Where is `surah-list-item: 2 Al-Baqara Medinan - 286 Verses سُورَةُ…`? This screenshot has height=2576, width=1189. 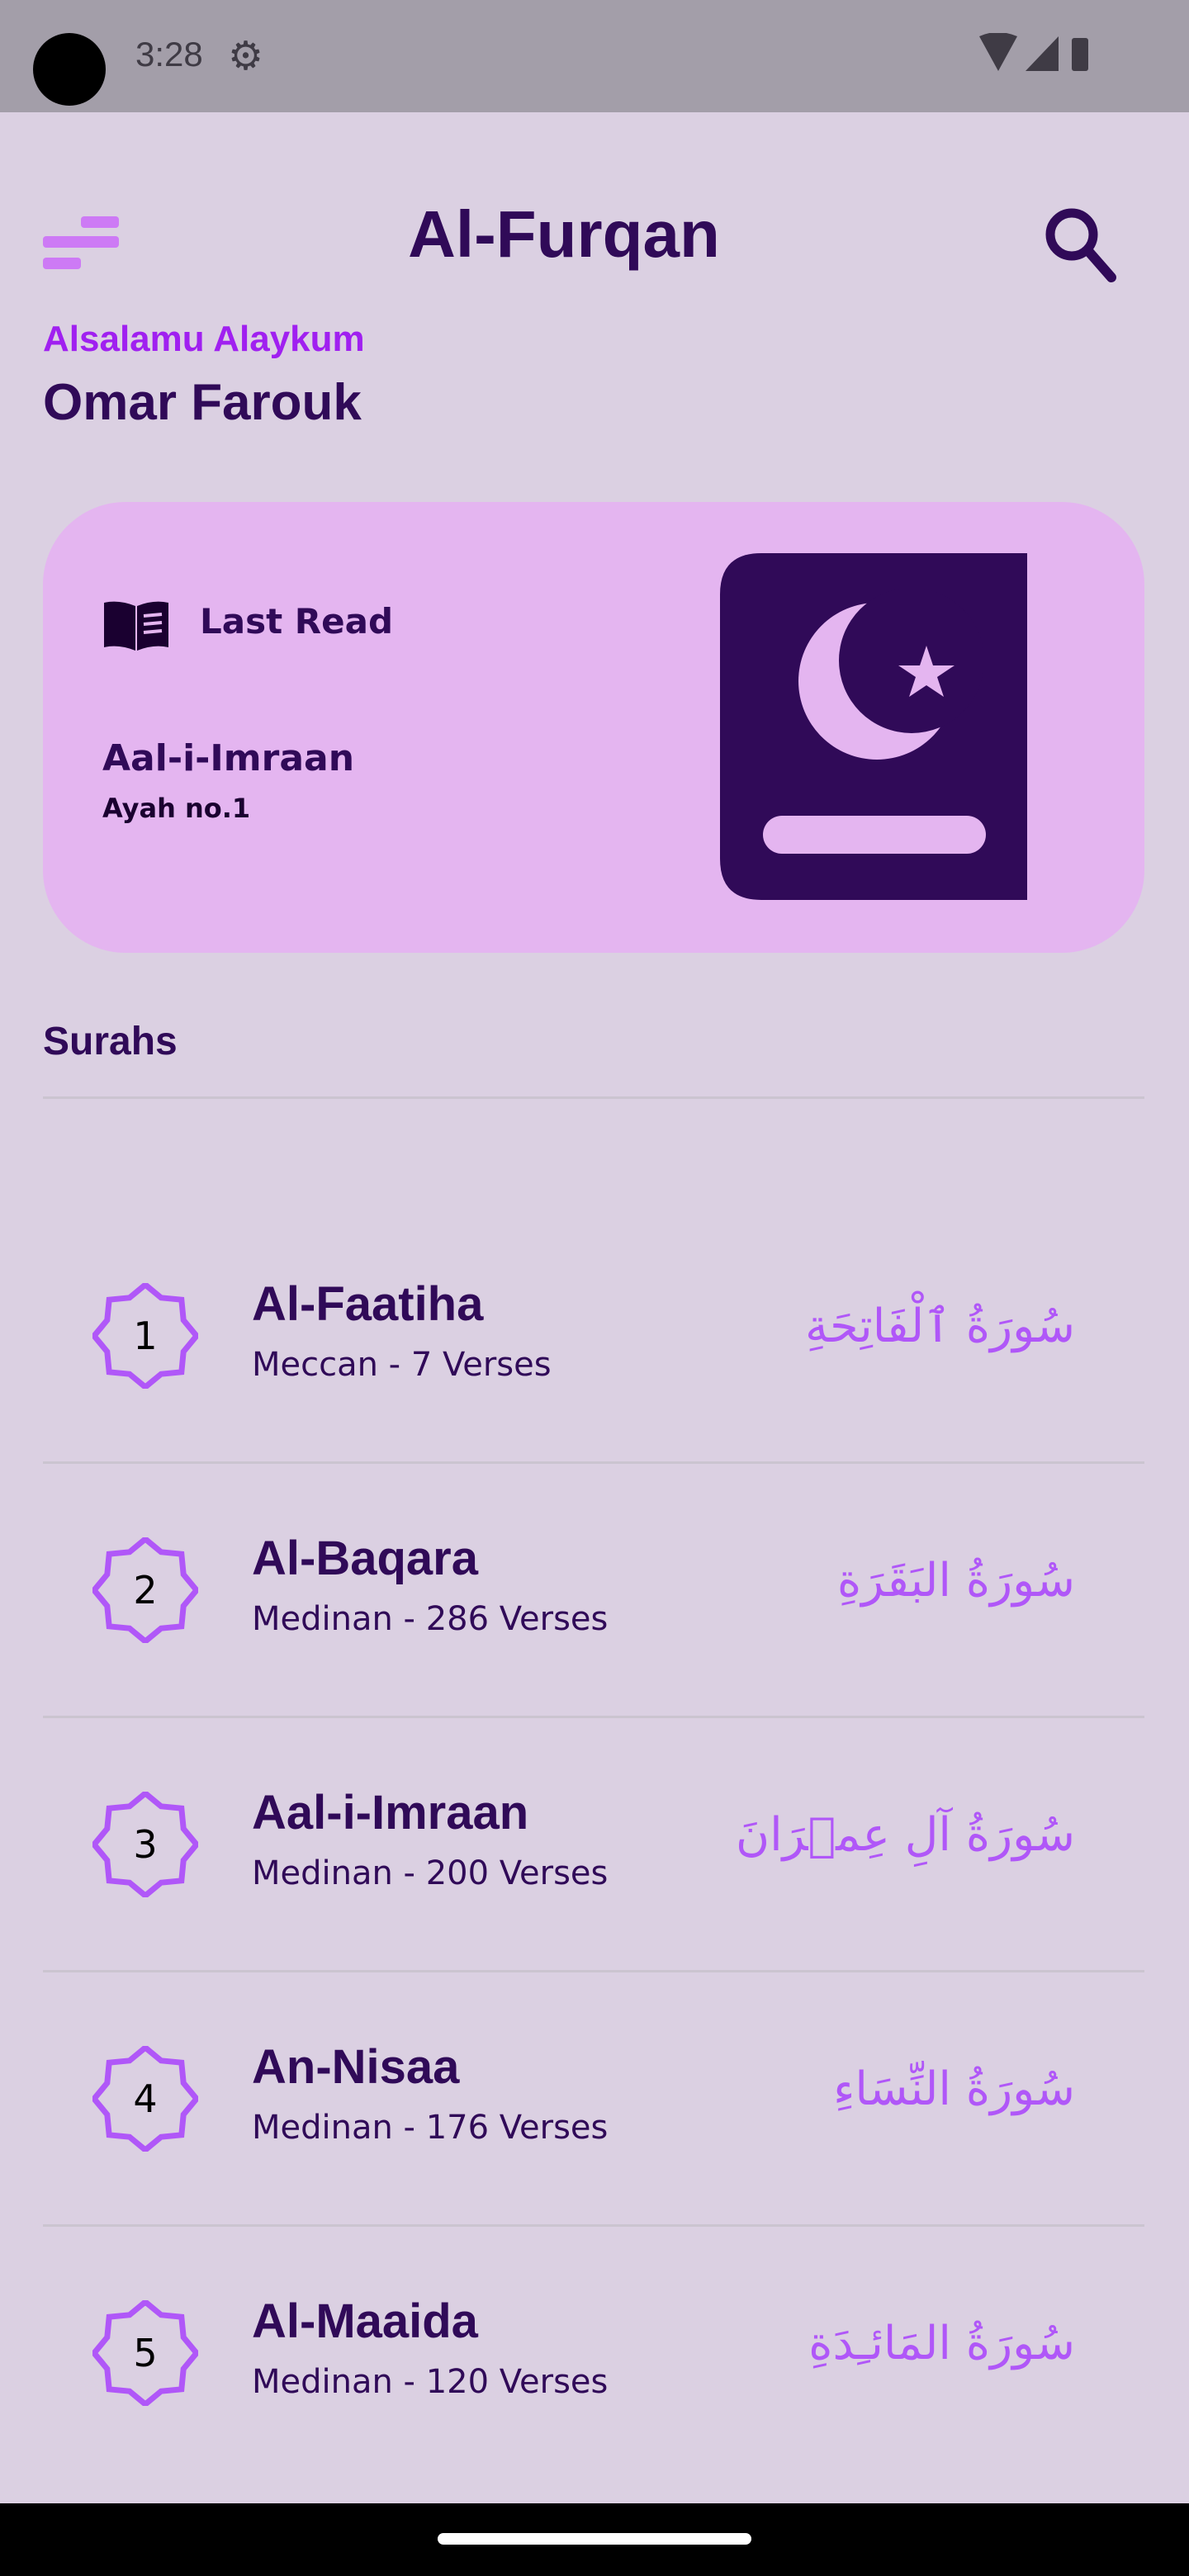
surah-list-item: 2 Al-Baqara Medinan - 286 Verses سُورَةُ… is located at coordinates (594, 1590).